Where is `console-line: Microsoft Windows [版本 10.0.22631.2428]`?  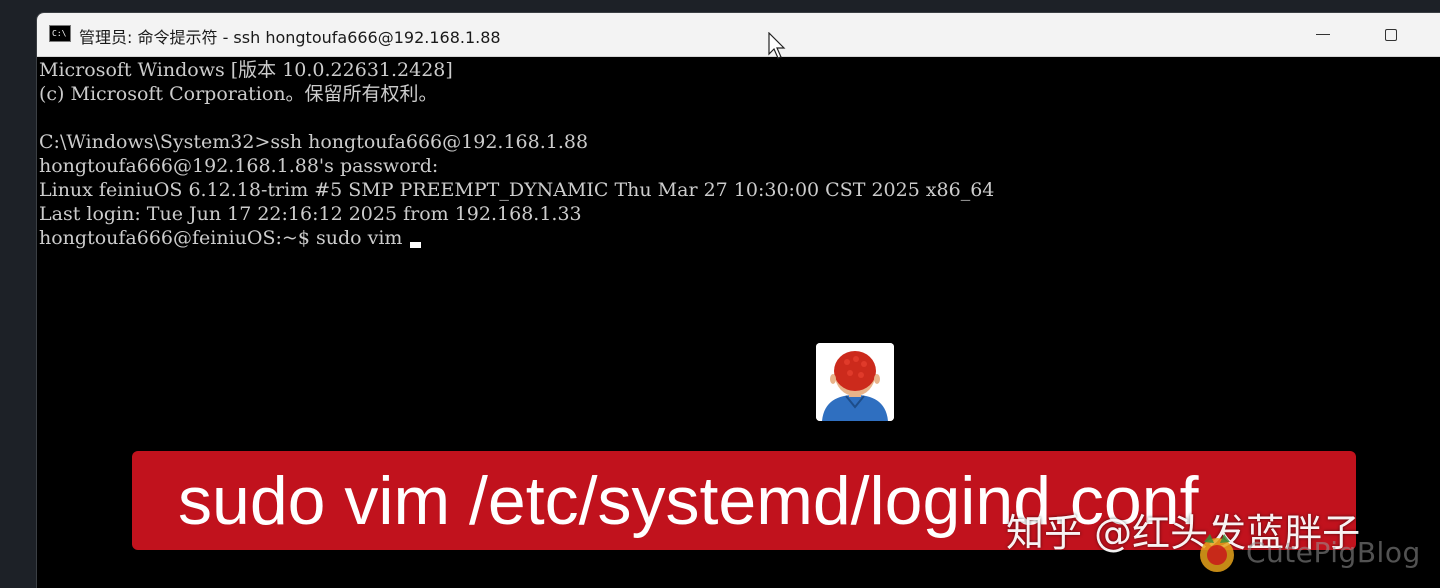 console-line: Microsoft Windows [版本 10.0.22631.2428] is located at coordinates (246, 70).